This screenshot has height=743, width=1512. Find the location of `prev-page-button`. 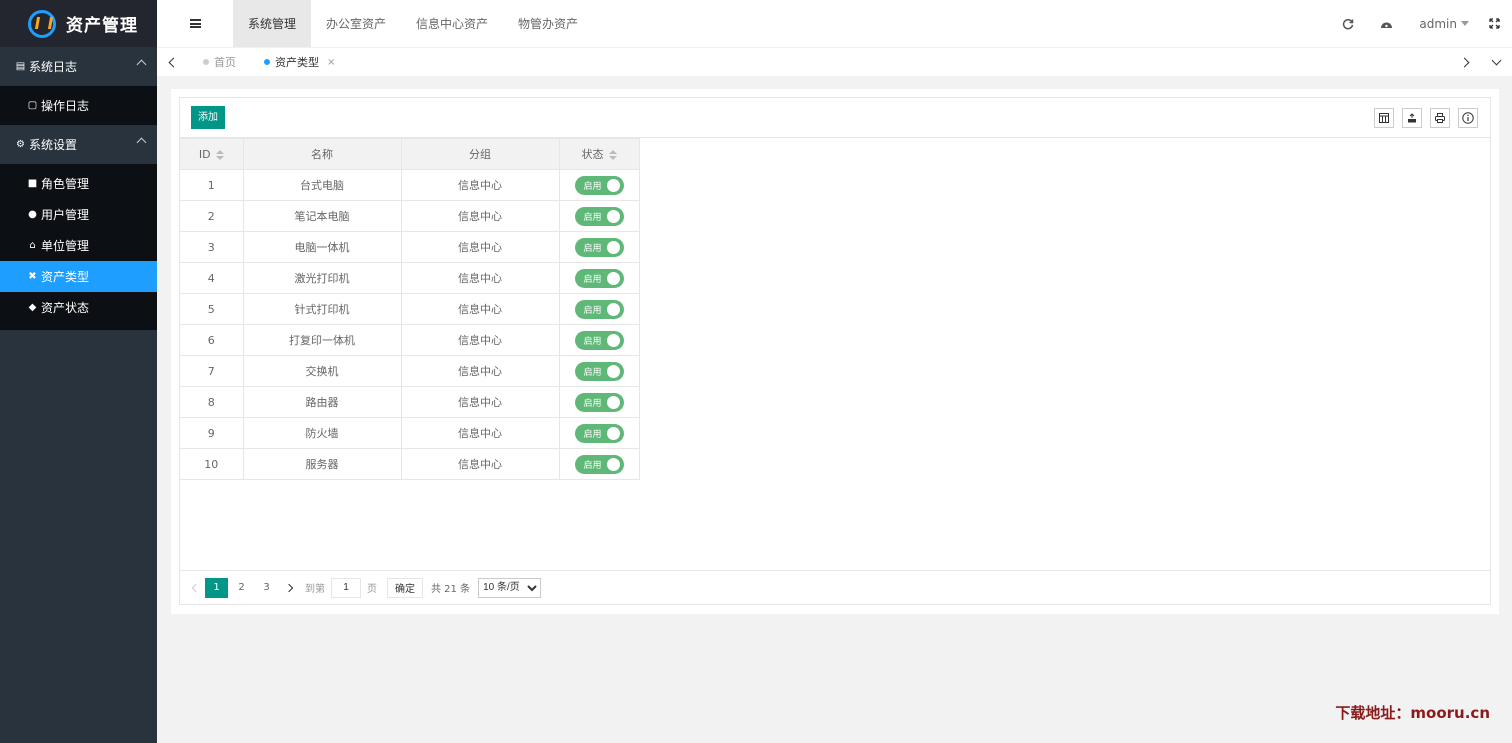

prev-page-button is located at coordinates (196, 588).